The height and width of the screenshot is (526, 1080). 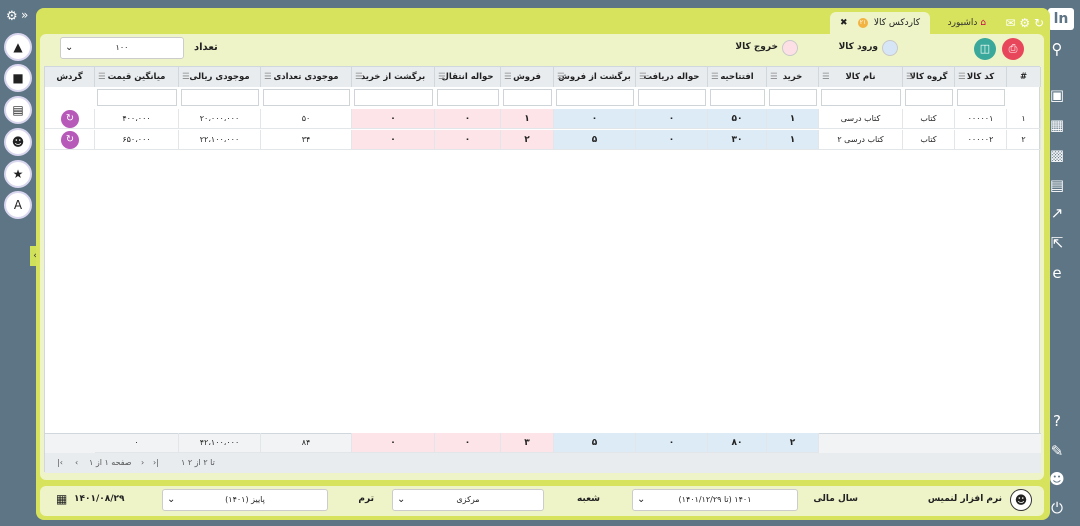 What do you see at coordinates (137, 77) in the screenshot?
I see `col-header-avg: ☰ میانگین قیمت` at bounding box center [137, 77].